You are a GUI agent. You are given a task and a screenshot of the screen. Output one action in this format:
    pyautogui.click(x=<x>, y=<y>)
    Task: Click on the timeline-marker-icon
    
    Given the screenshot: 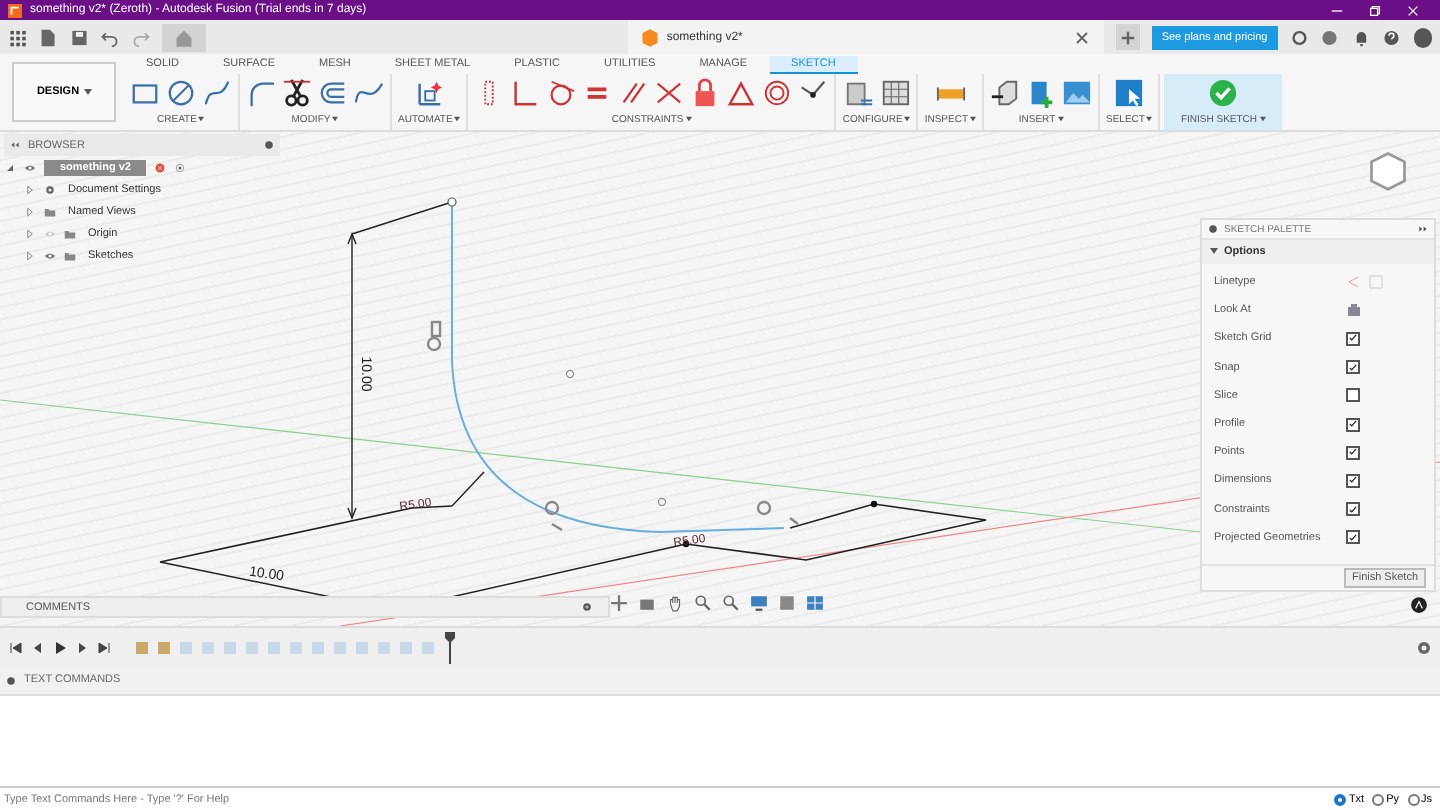 What is the action you would take?
    pyautogui.click(x=450, y=647)
    